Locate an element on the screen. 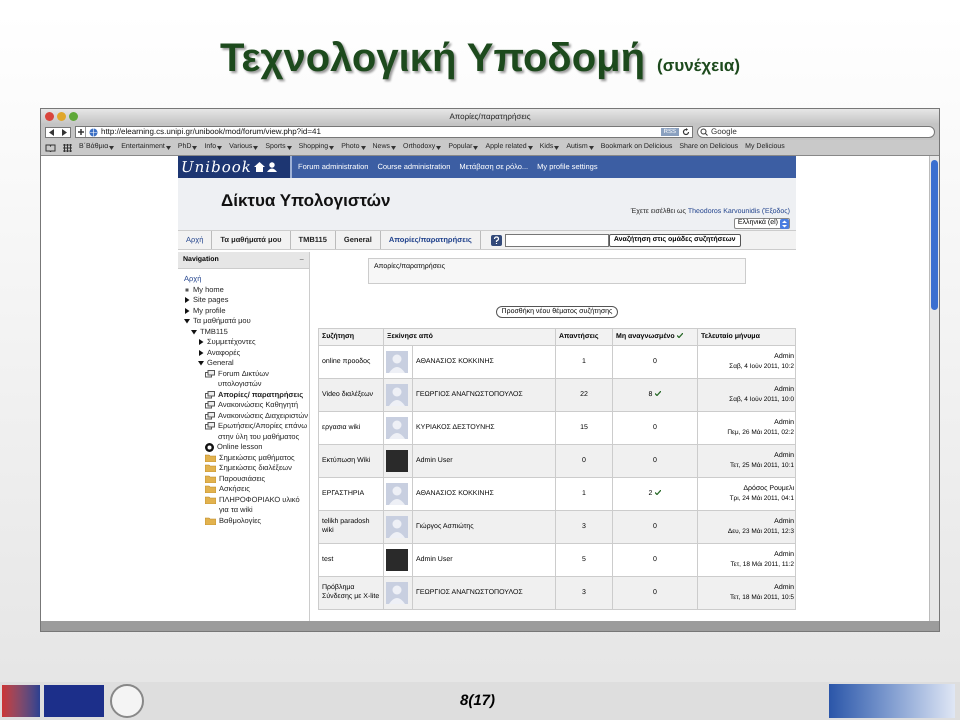  search-field: Google is located at coordinates (816, 132).